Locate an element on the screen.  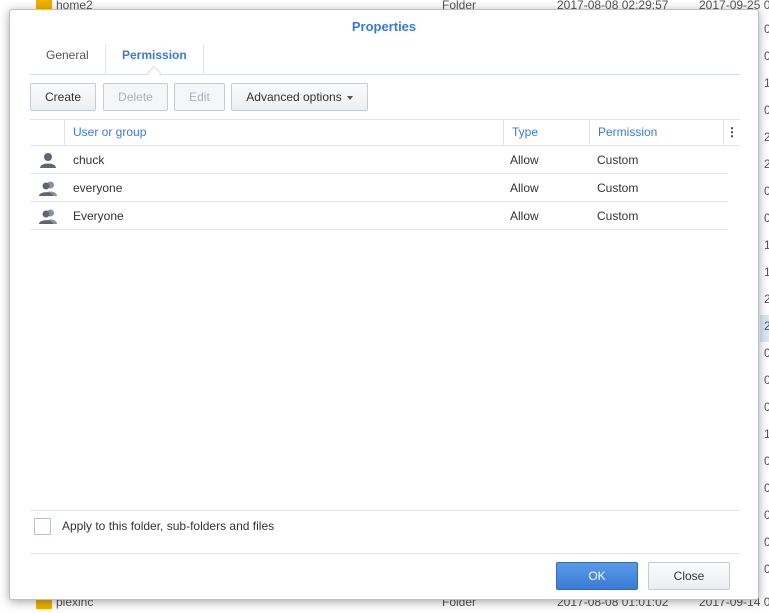
close-button: Close is located at coordinates (689, 576).